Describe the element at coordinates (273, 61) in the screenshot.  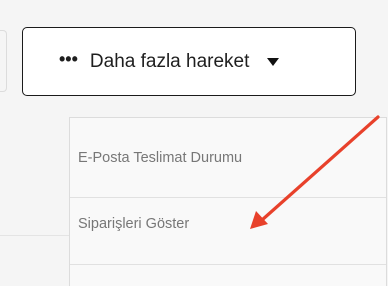
I see `caret-down-icon` at that location.